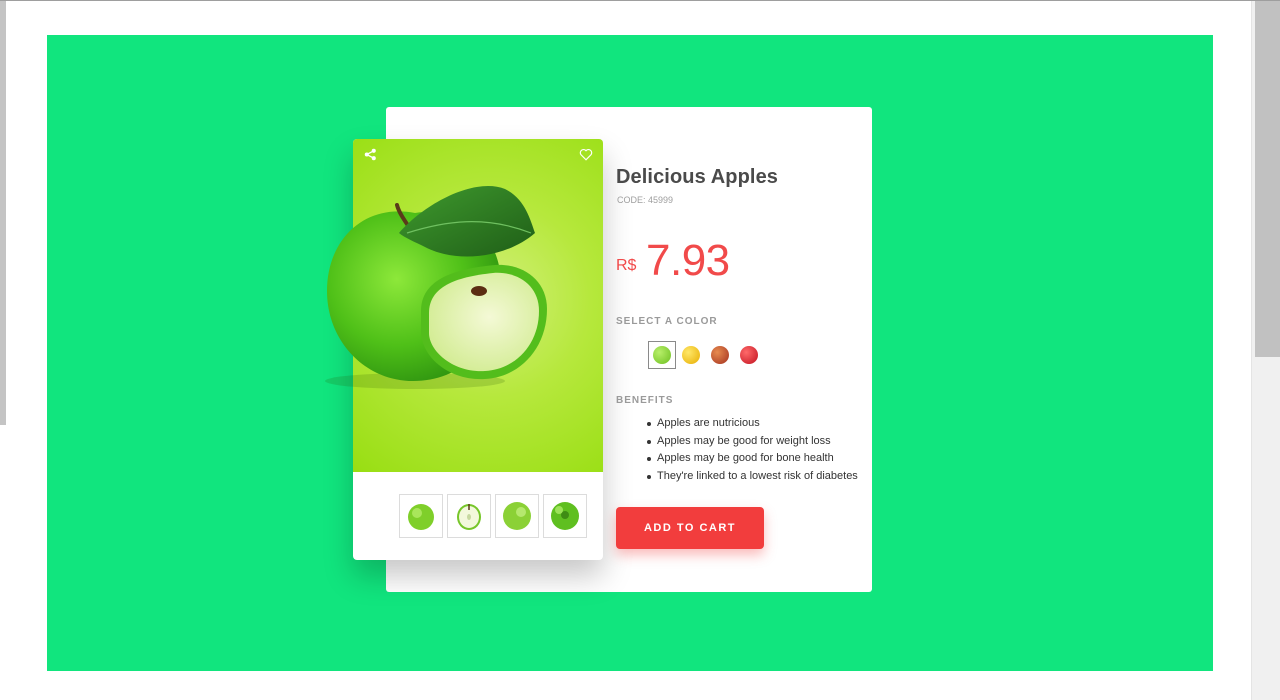  I want to click on color-swatches, so click(705, 355).